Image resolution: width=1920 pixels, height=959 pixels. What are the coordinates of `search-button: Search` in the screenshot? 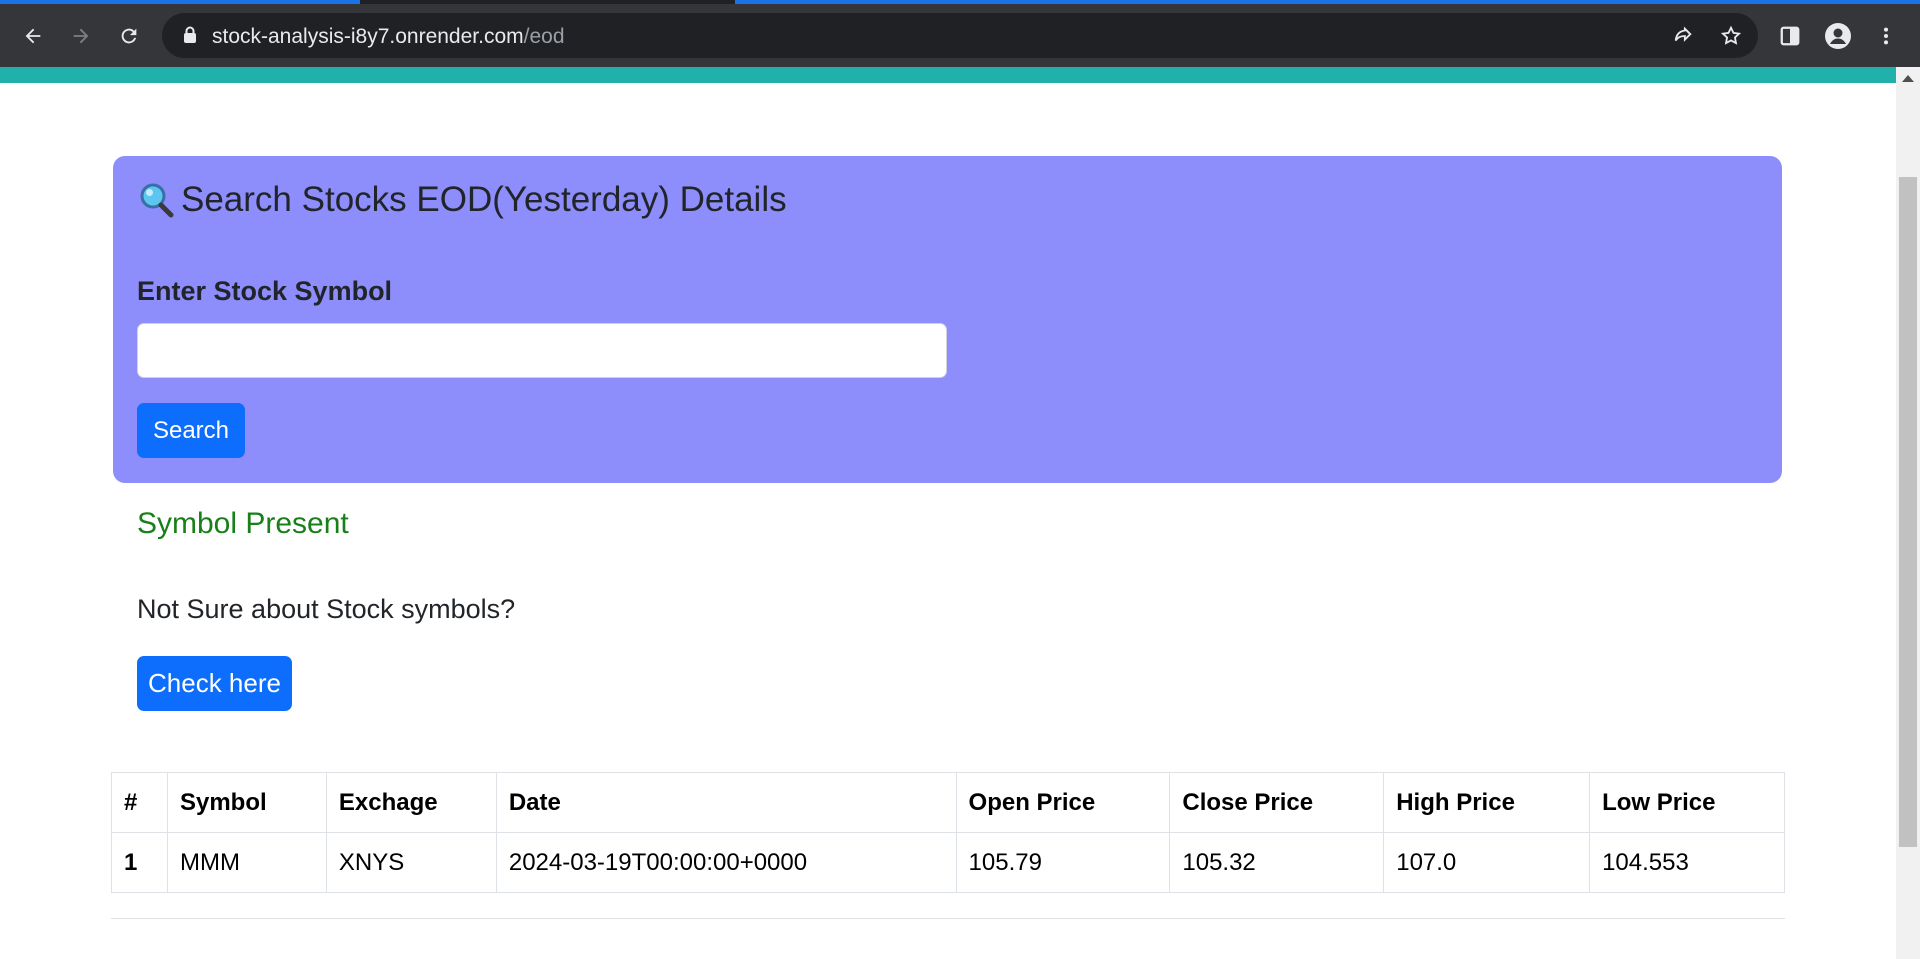 It's located at (191, 430).